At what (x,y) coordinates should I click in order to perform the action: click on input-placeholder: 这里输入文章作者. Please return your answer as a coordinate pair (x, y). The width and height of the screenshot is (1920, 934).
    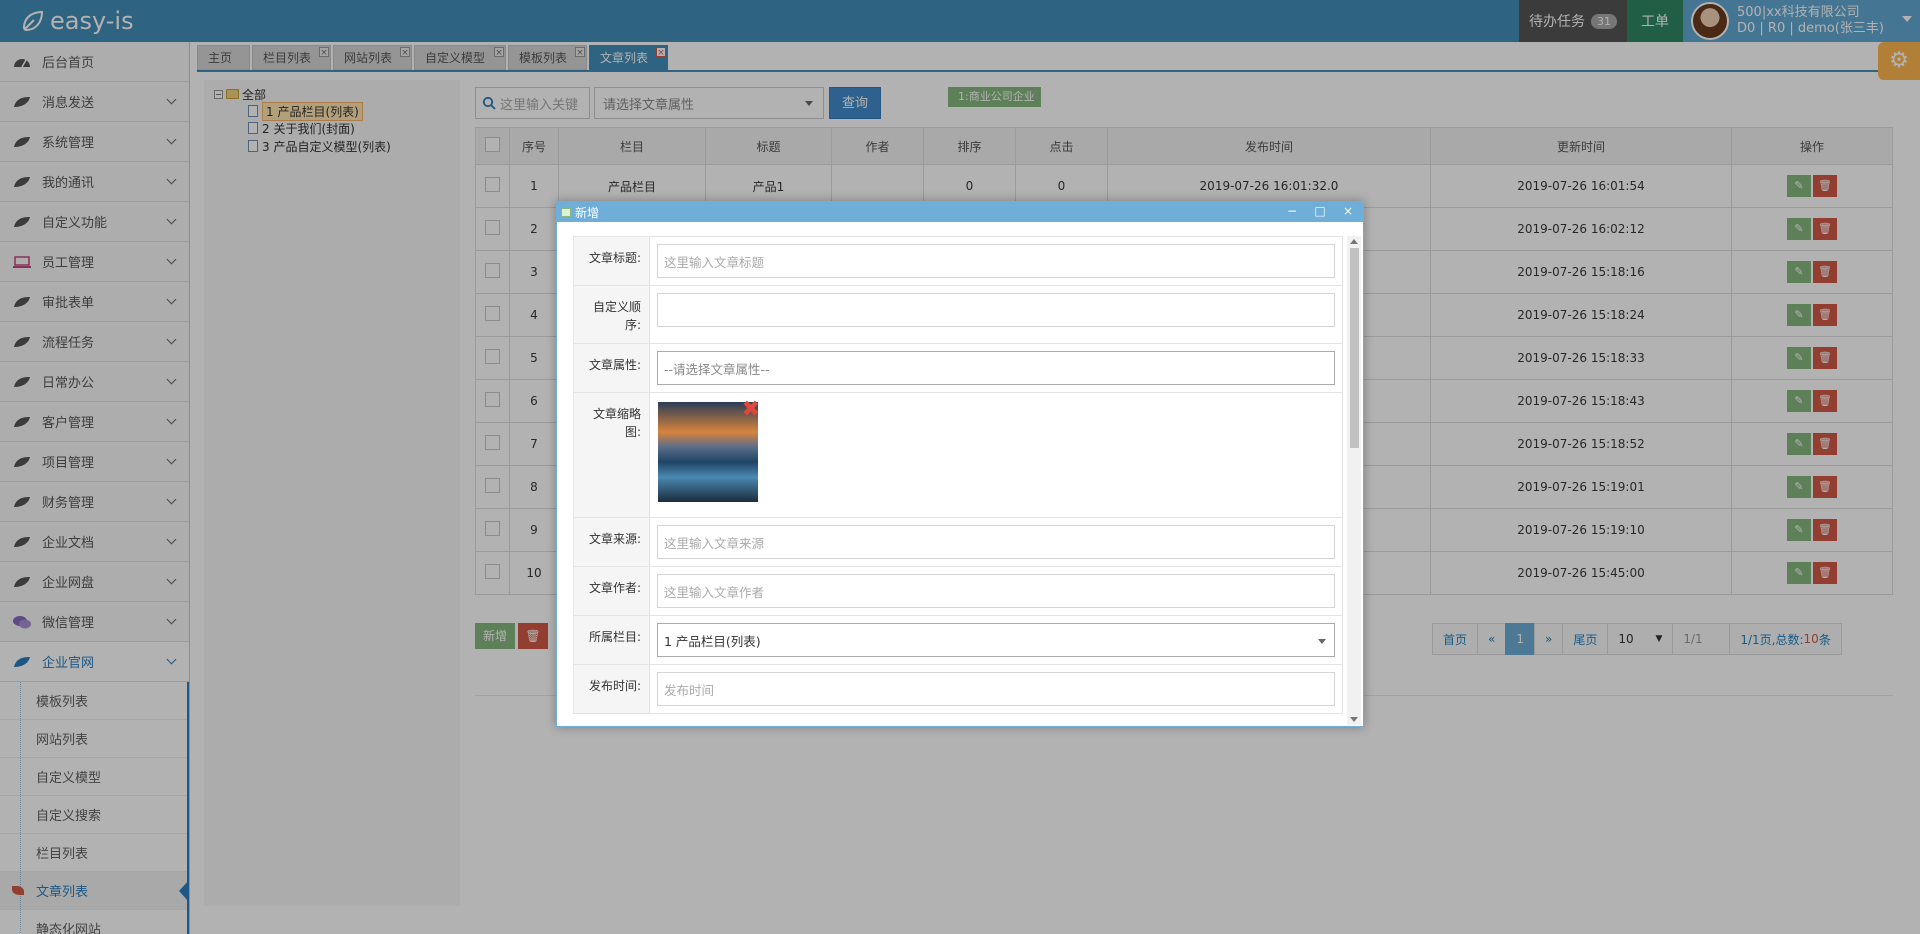
    Looking at the image, I should click on (714, 592).